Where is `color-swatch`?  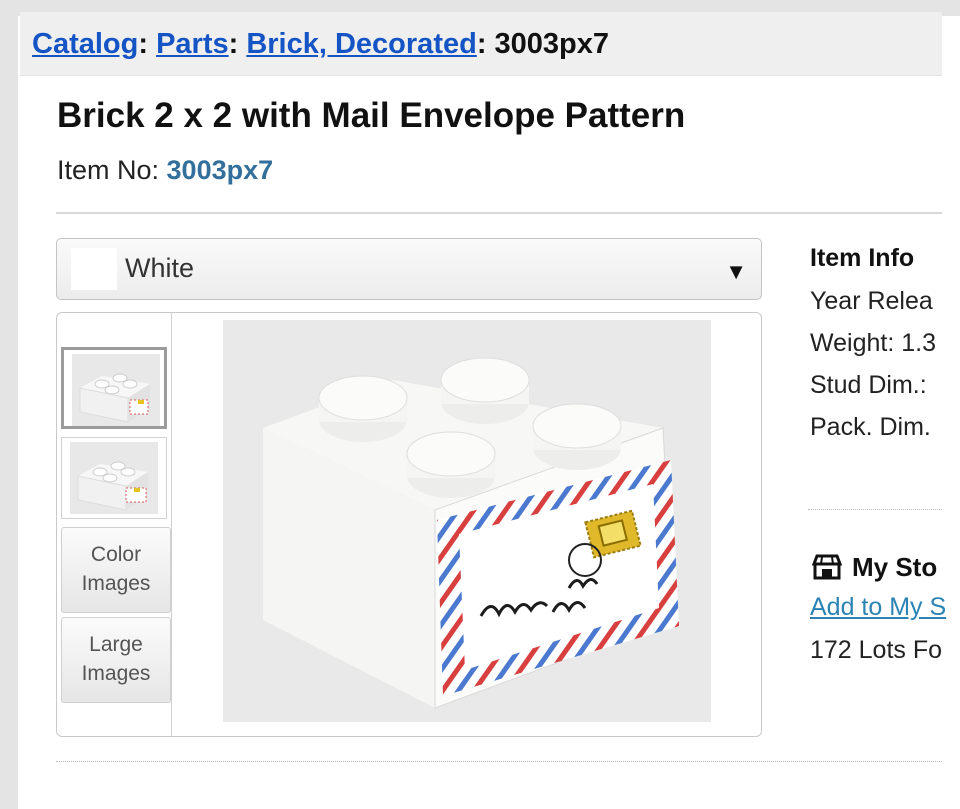 color-swatch is located at coordinates (94, 269).